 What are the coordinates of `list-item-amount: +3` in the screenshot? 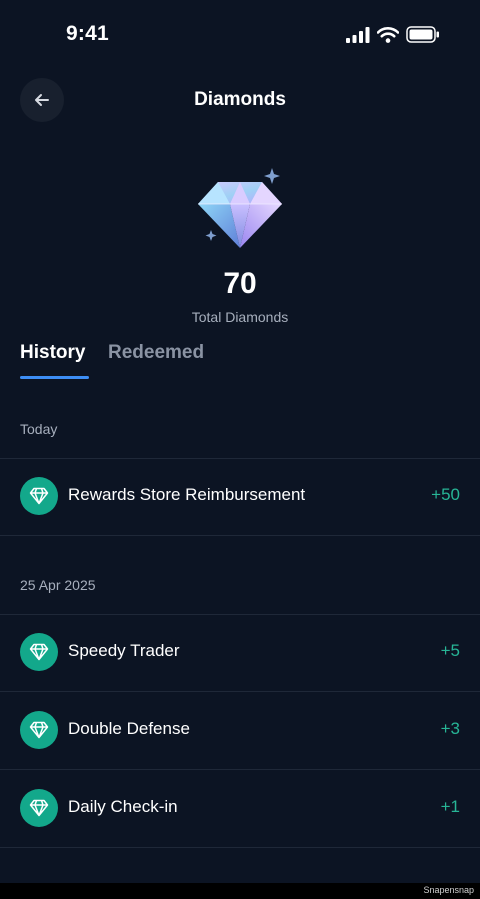 It's located at (450, 728).